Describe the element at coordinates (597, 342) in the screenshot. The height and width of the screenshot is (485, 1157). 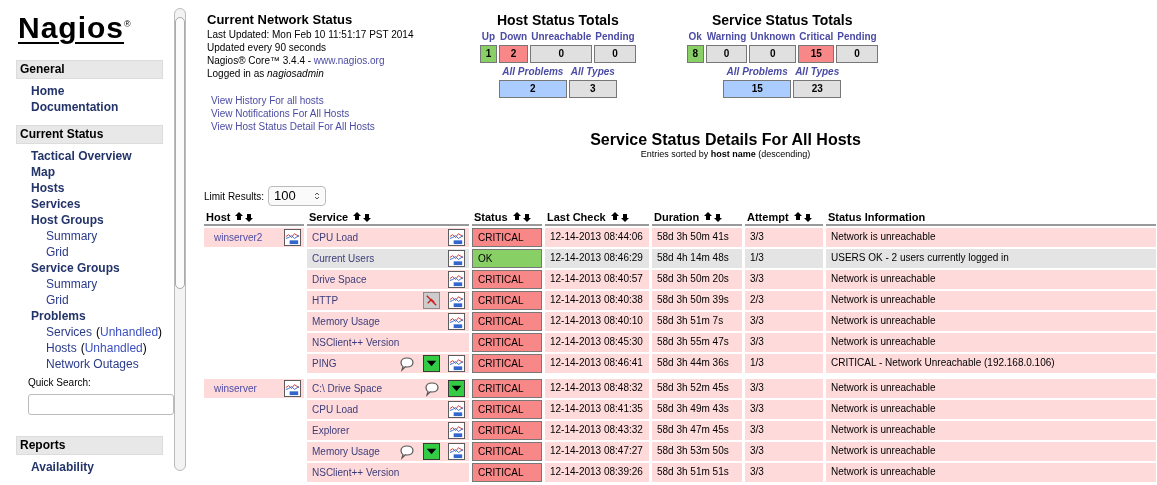
I see `last-check-cell: 12-14-2013 08:45:30` at that location.